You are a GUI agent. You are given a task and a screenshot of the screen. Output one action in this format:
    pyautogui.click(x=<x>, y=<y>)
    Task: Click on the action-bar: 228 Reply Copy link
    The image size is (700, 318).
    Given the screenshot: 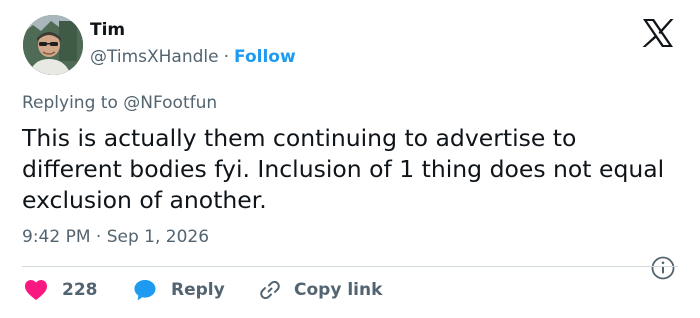 What is the action you would take?
    pyautogui.click(x=352, y=290)
    